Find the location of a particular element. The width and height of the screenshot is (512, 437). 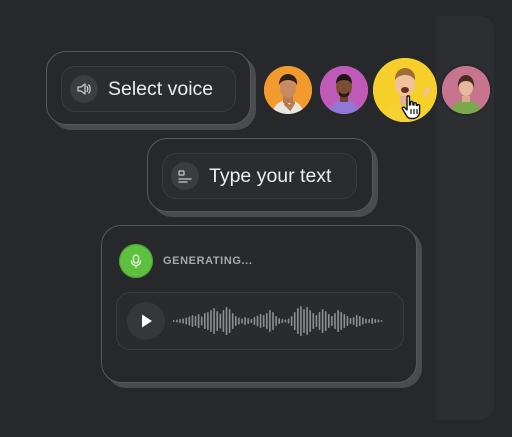

microphone-icon is located at coordinates (136, 261).